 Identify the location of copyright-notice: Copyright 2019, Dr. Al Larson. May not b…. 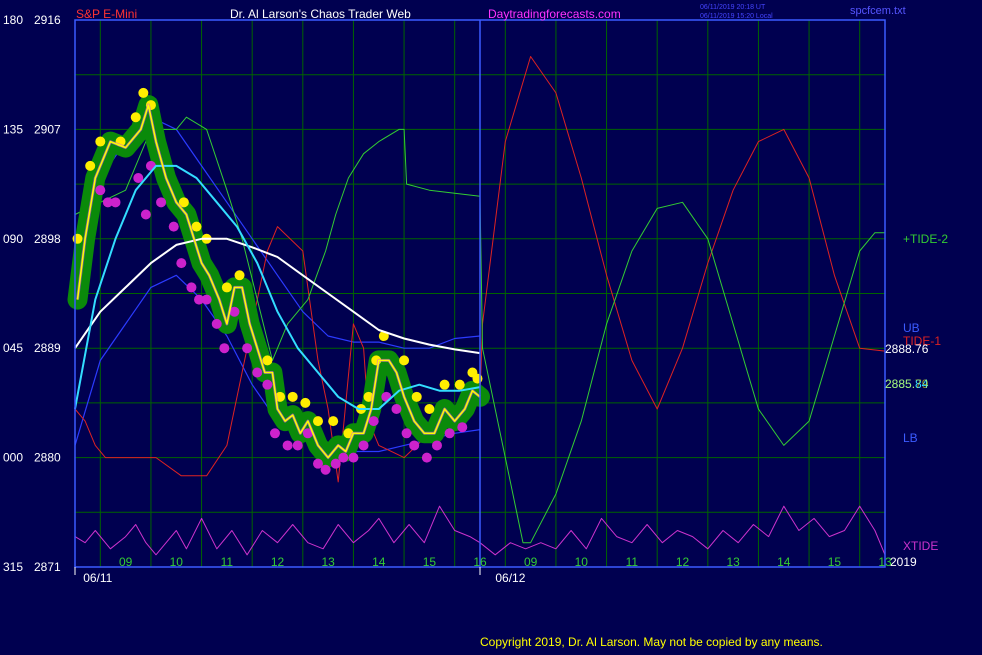
(651, 642).